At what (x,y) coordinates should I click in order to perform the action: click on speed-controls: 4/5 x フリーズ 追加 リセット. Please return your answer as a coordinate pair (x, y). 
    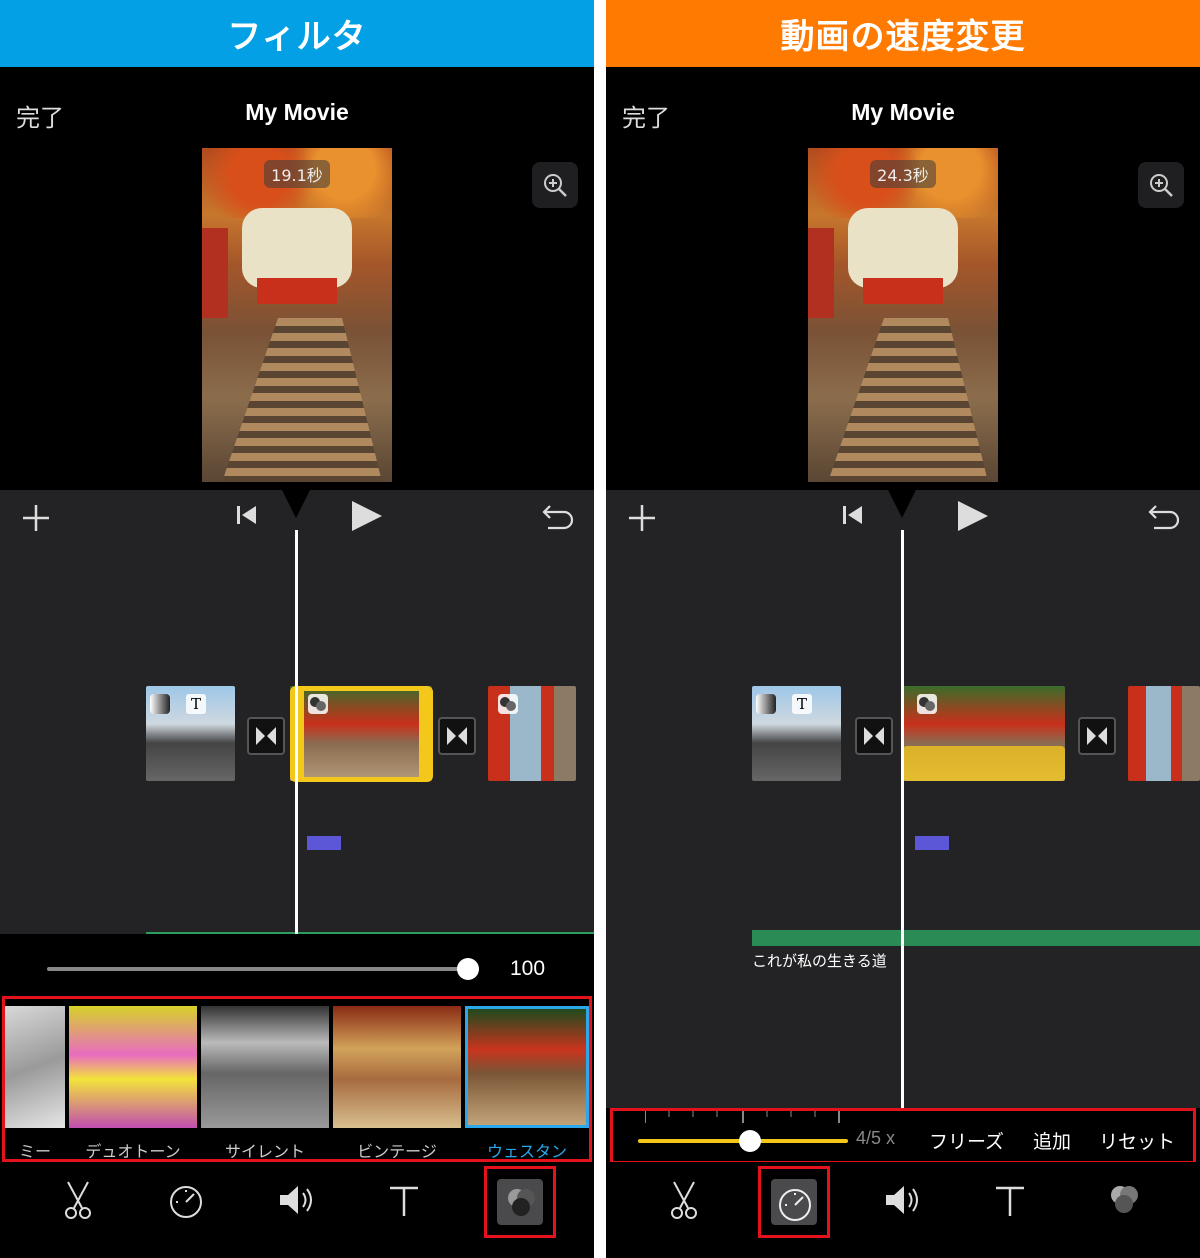
    Looking at the image, I should click on (903, 1136).